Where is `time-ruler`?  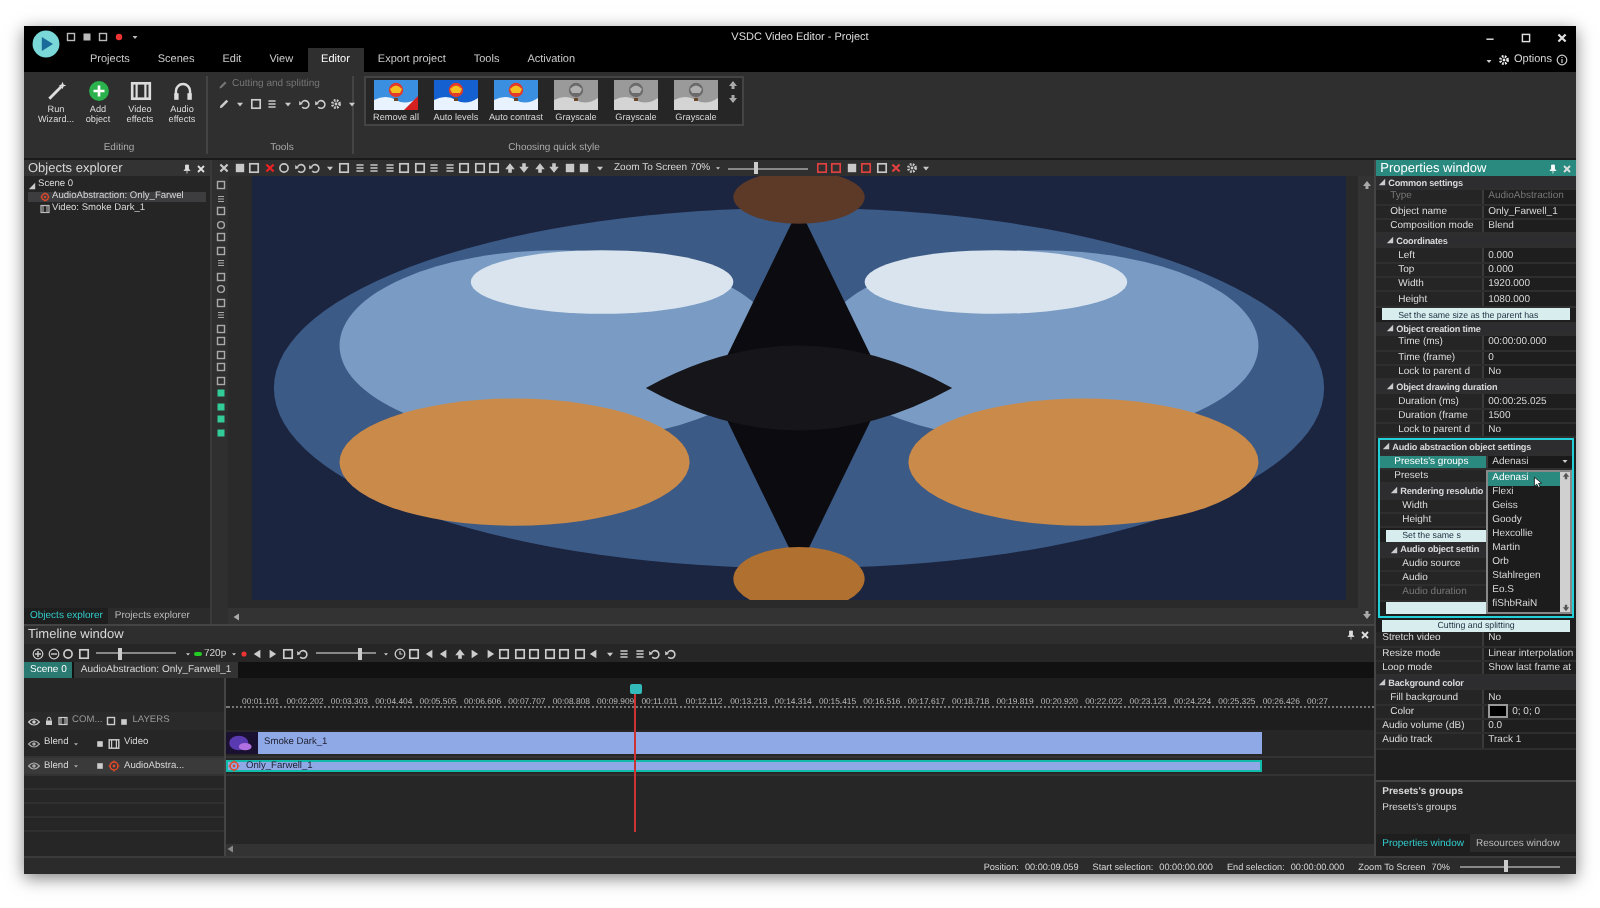
time-ruler is located at coordinates (800, 704).